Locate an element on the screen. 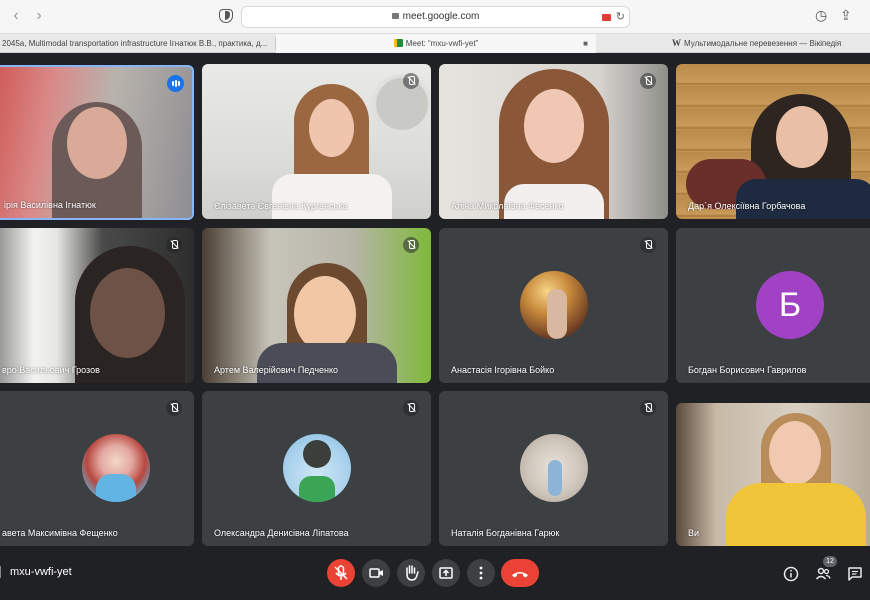 The height and width of the screenshot is (600, 870). participant-tile: Аліна Миколаївна Фесенко is located at coordinates (553, 141).